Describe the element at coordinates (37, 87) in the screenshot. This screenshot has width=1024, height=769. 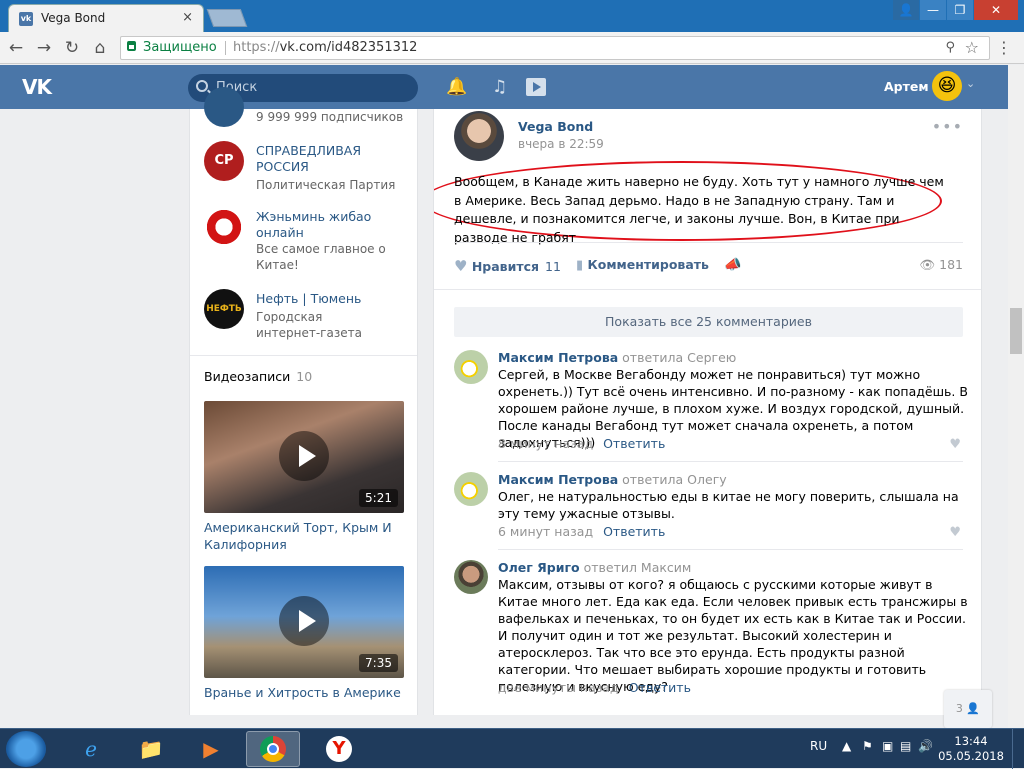
I see `vk-logo: VK` at that location.